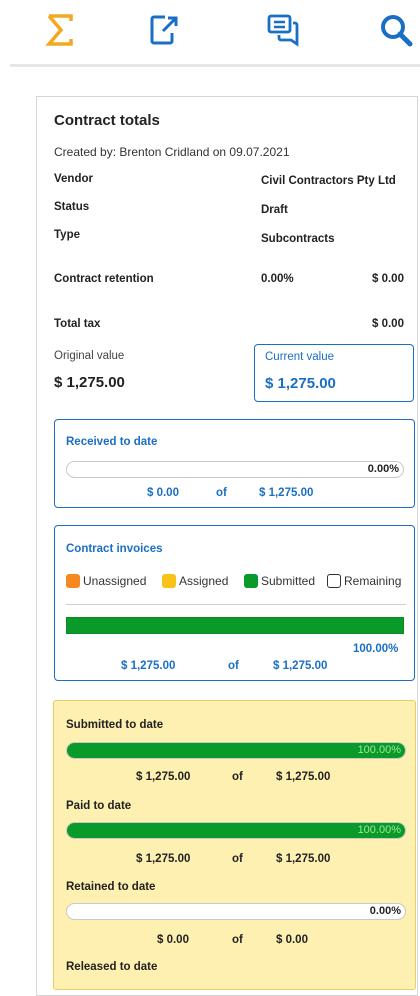  I want to click on invoices-label: Contract invoices, so click(114, 549).